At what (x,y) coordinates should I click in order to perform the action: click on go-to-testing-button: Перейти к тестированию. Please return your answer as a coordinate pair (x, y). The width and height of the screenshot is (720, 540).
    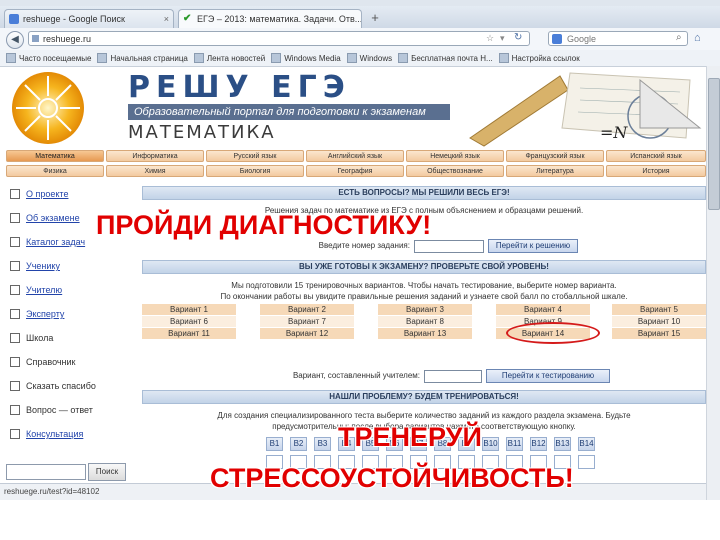
    Looking at the image, I should click on (548, 376).